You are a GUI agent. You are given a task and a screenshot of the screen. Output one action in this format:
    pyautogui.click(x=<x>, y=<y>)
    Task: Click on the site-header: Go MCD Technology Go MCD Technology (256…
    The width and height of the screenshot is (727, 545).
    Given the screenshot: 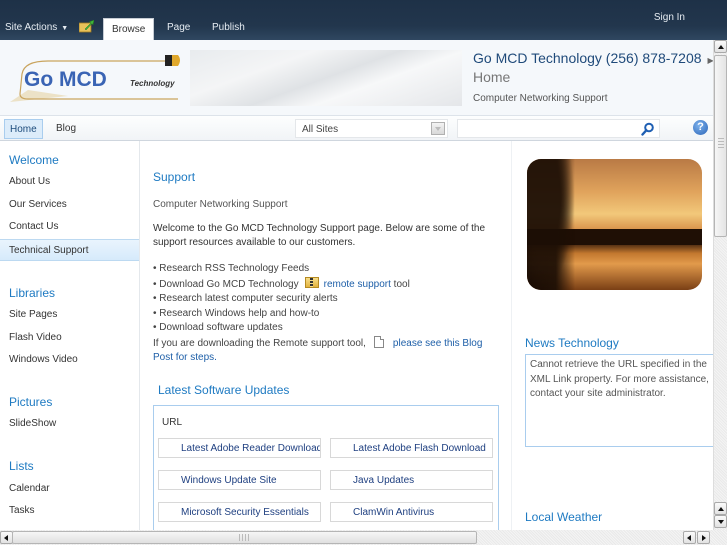 What is the action you would take?
    pyautogui.click(x=357, y=77)
    